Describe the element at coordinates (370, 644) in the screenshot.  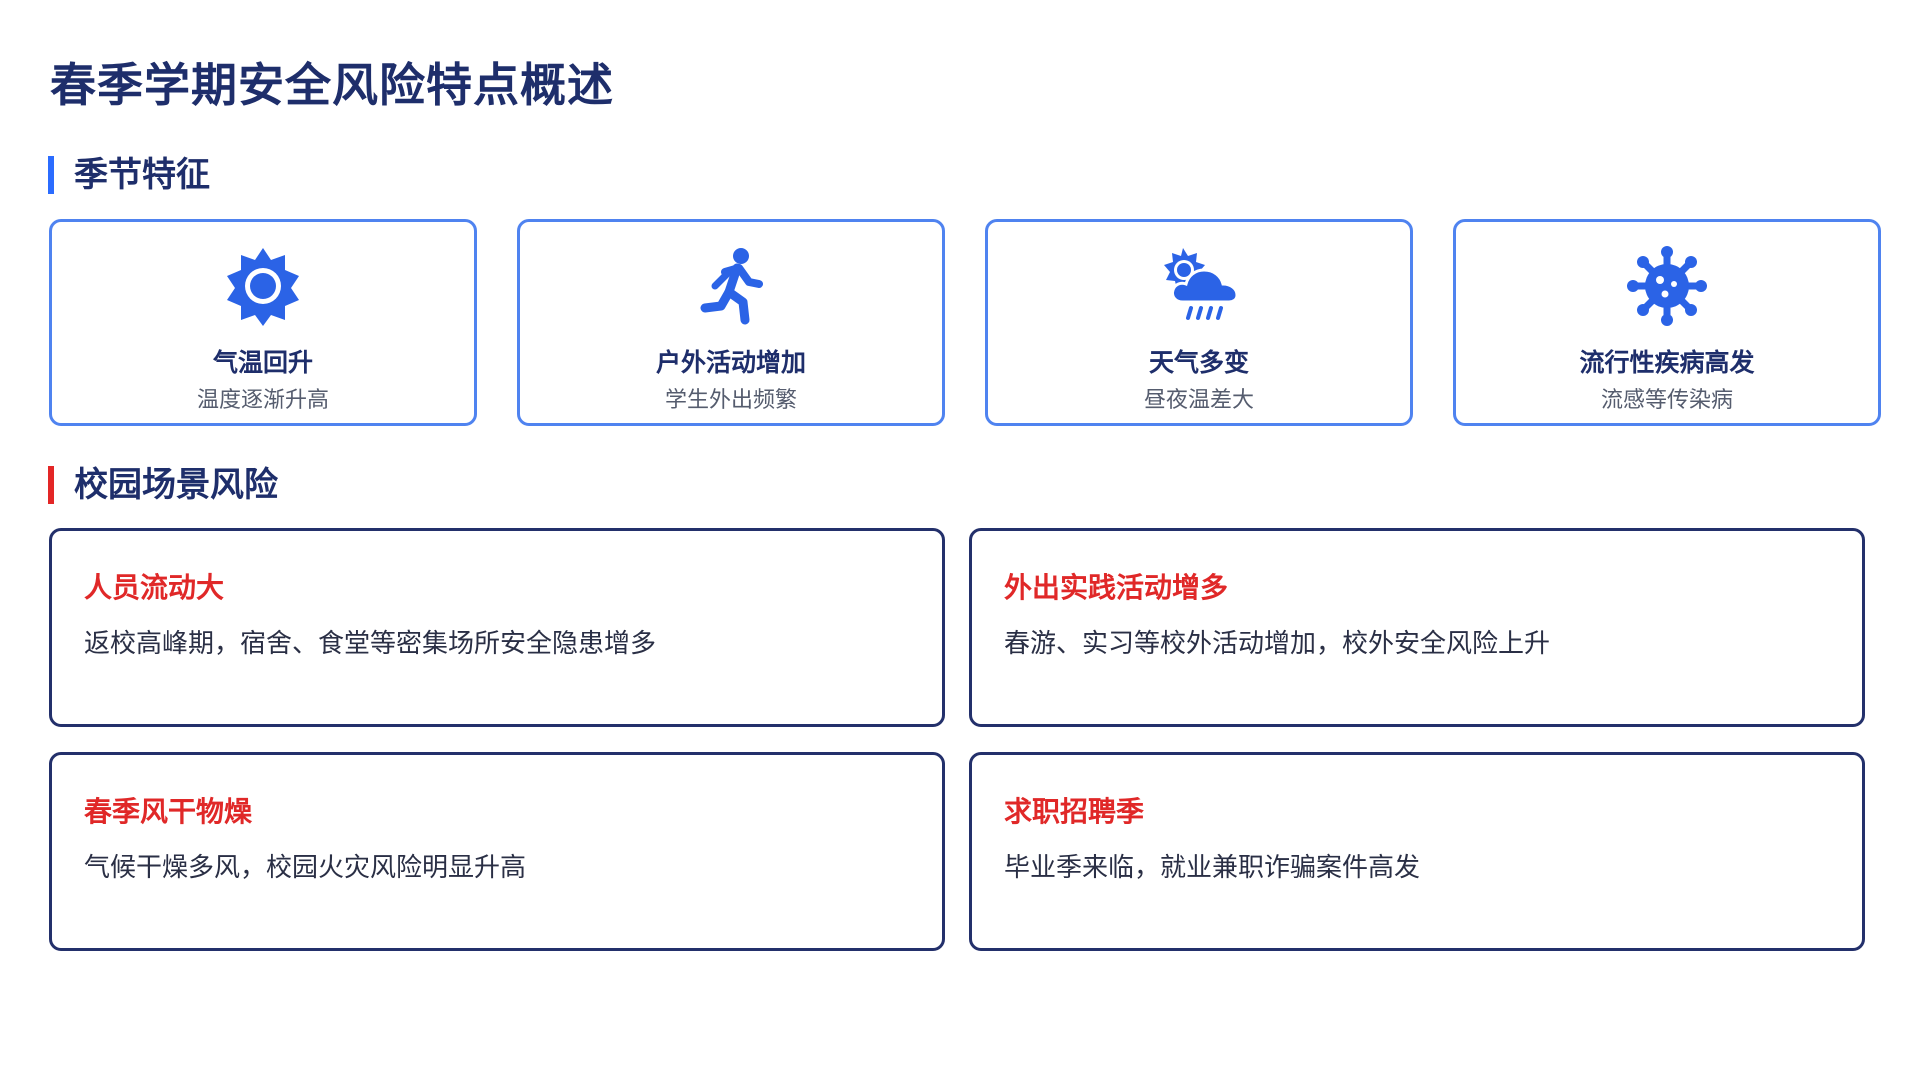
I see `risk-description: 返校高峰期，宿舍、食堂等密集场所安全隐患增多` at that location.